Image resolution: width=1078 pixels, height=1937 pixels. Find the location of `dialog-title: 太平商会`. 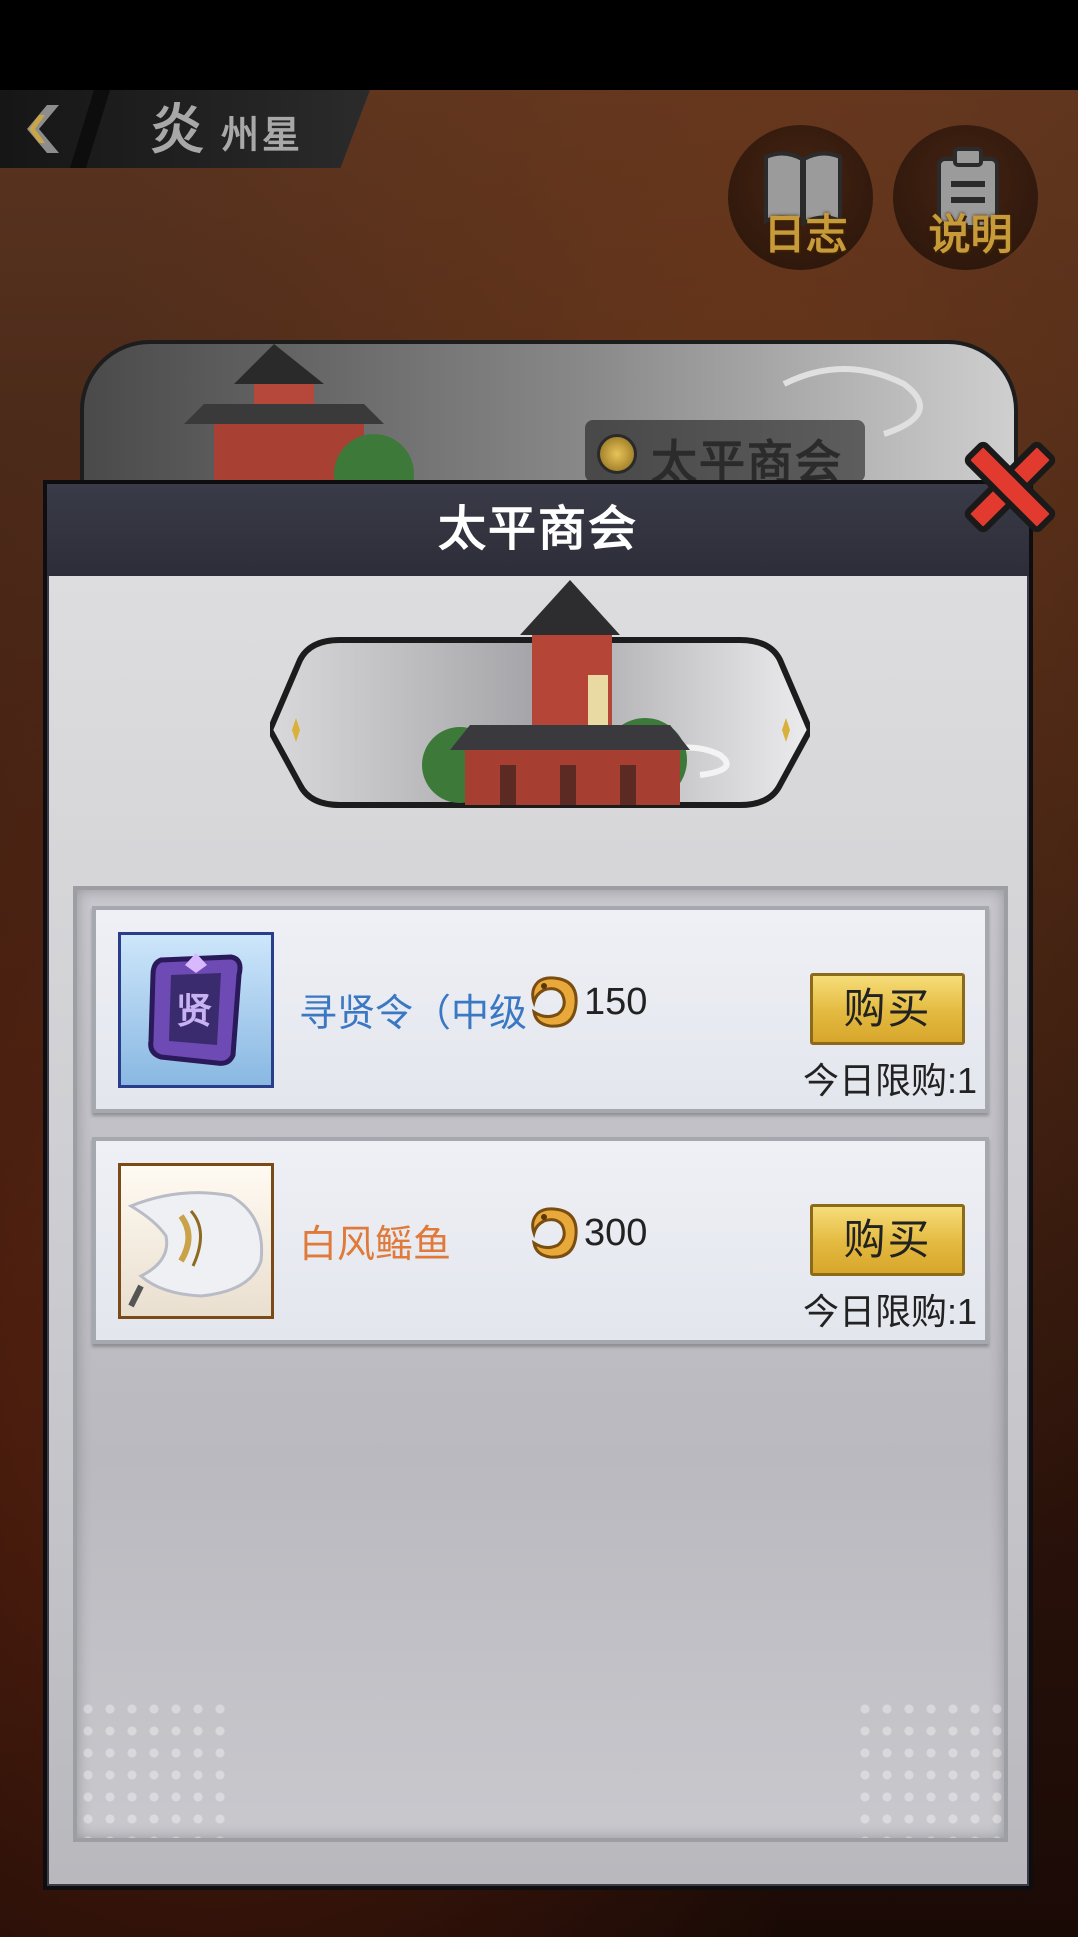

dialog-title: 太平商会 is located at coordinates (537, 529).